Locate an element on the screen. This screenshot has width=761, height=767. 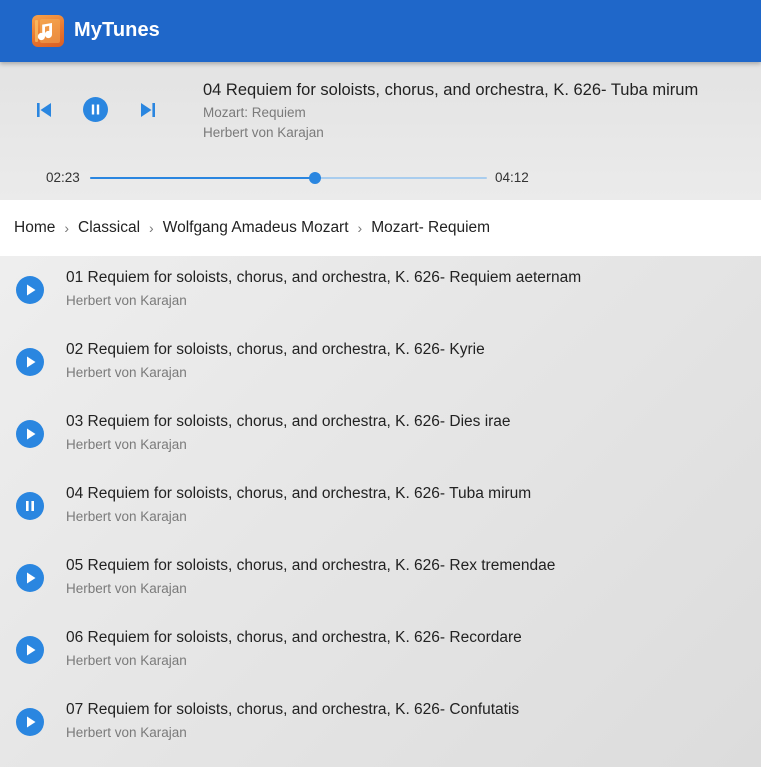
now-playing-artist: Herbert von Karajan is located at coordinates (263, 132).